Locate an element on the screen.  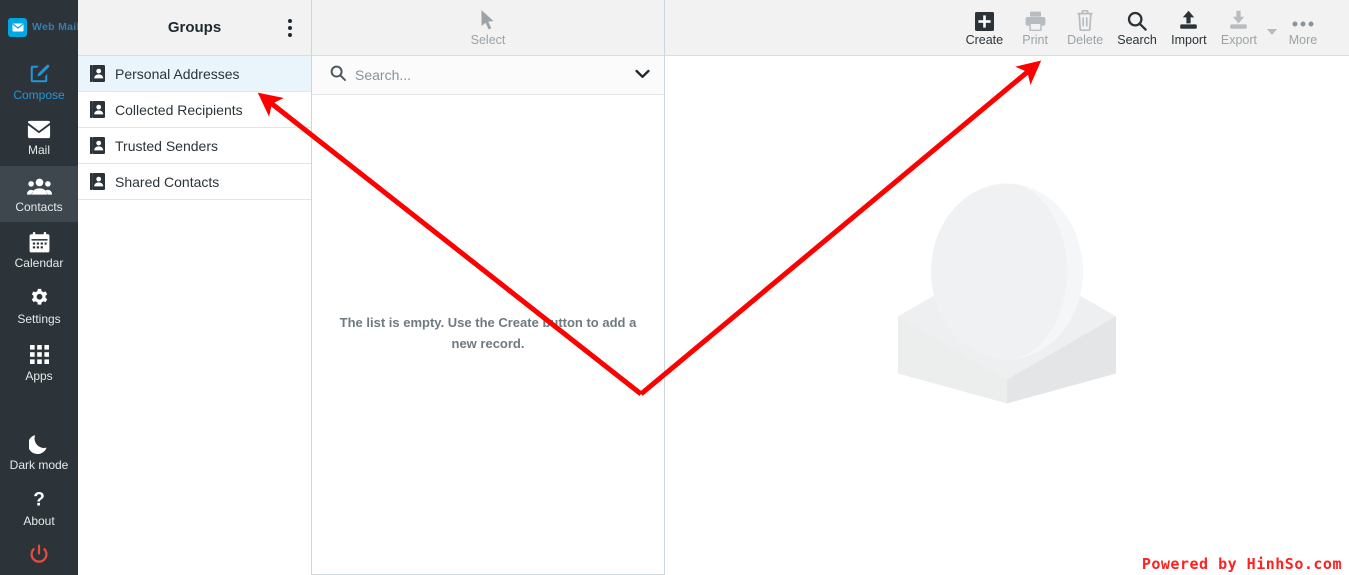
import-button: Import is located at coordinates (1189, 27).